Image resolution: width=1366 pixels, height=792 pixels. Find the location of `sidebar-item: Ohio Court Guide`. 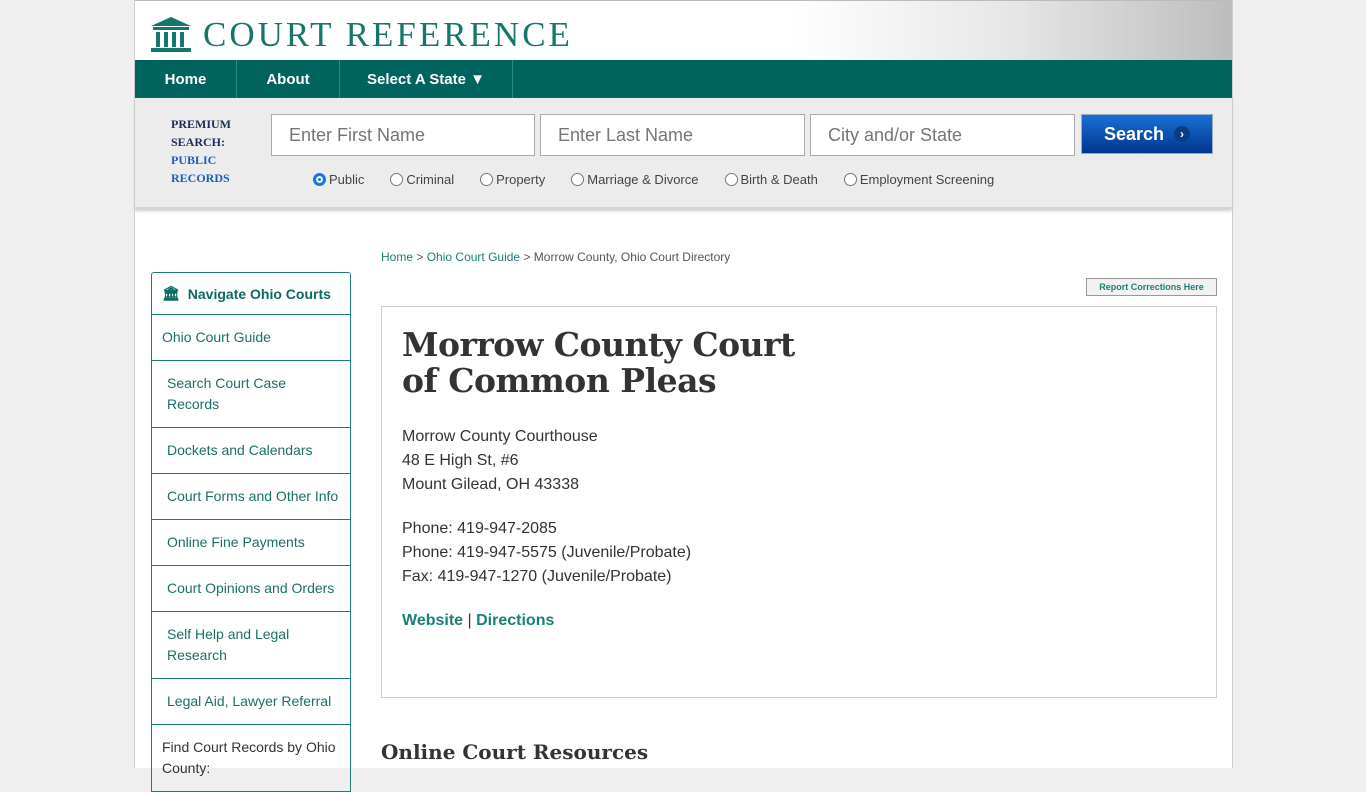

sidebar-item: Ohio Court Guide is located at coordinates (251, 338).